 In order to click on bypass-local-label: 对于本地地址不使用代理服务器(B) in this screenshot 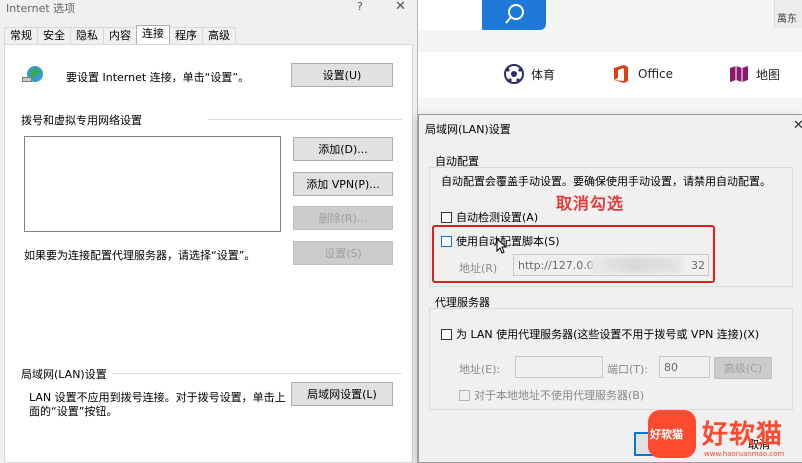, I will do `click(559, 395)`.